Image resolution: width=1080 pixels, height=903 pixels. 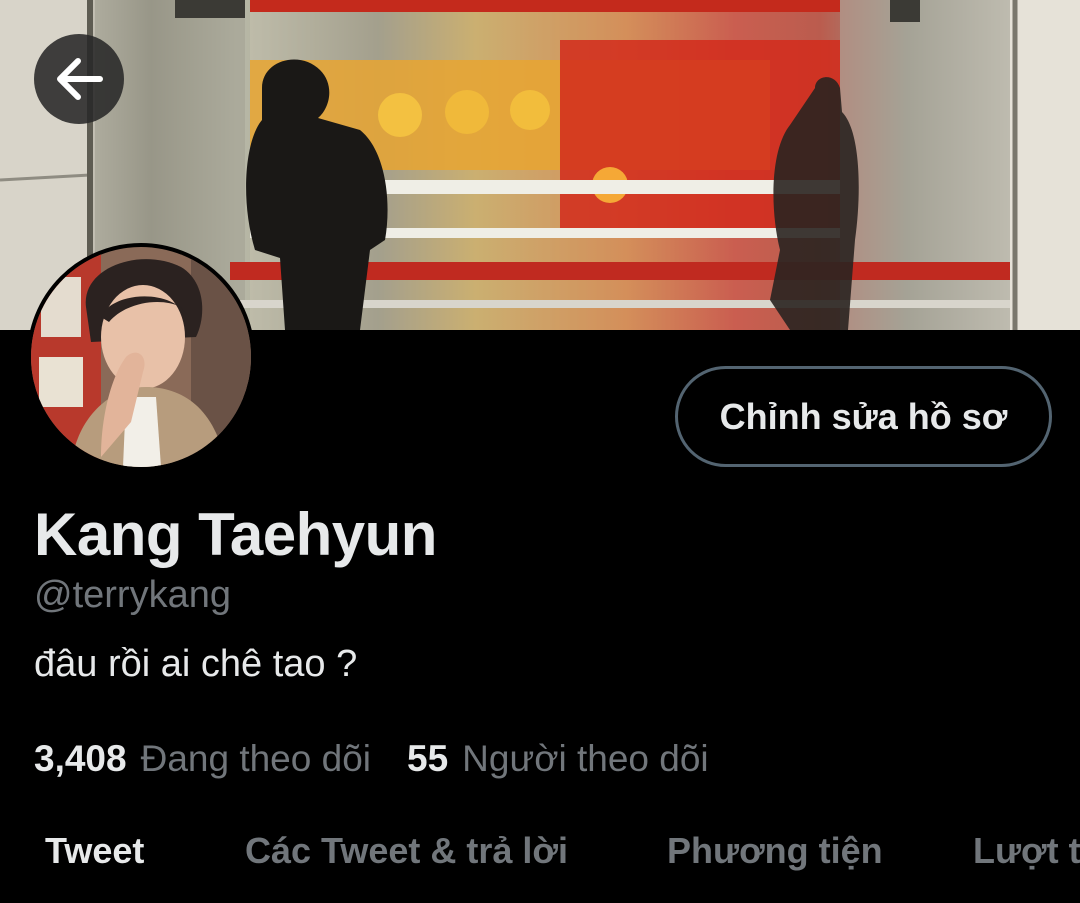 I want to click on tab-likes: Lượt thích, so click(x=1026, y=851).